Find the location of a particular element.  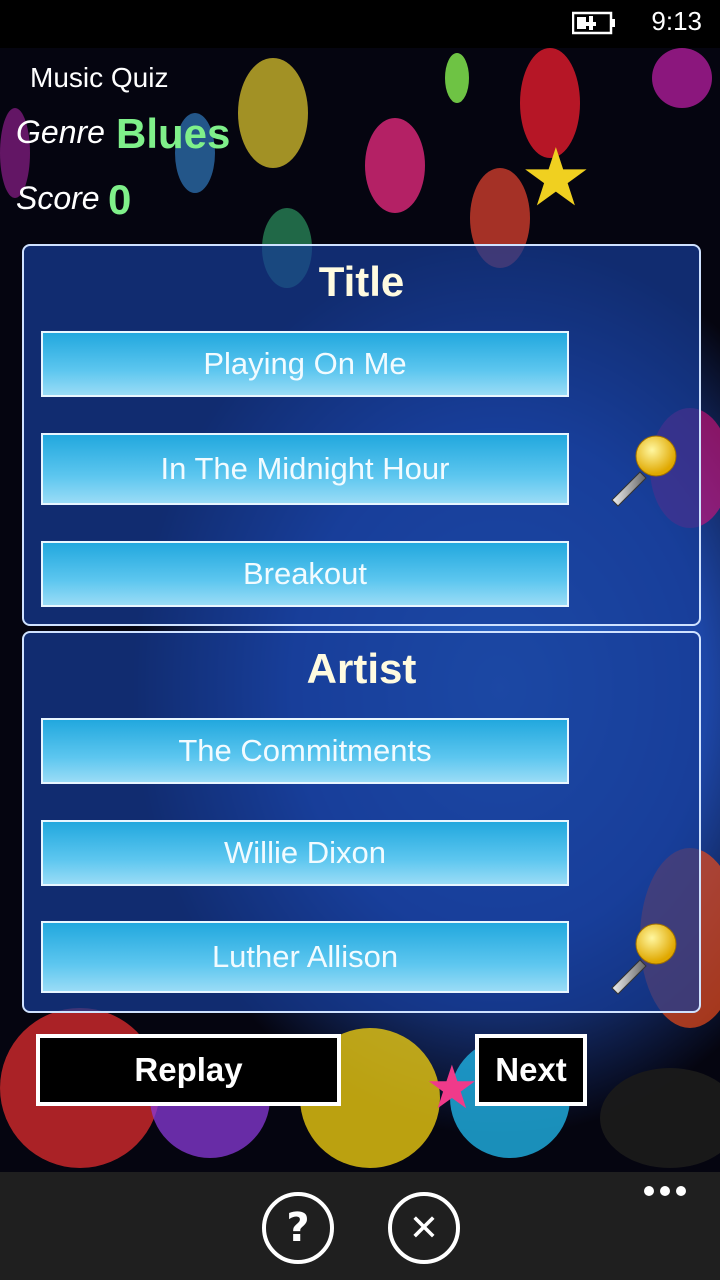

app-title: Music Quiz is located at coordinates (99, 77).